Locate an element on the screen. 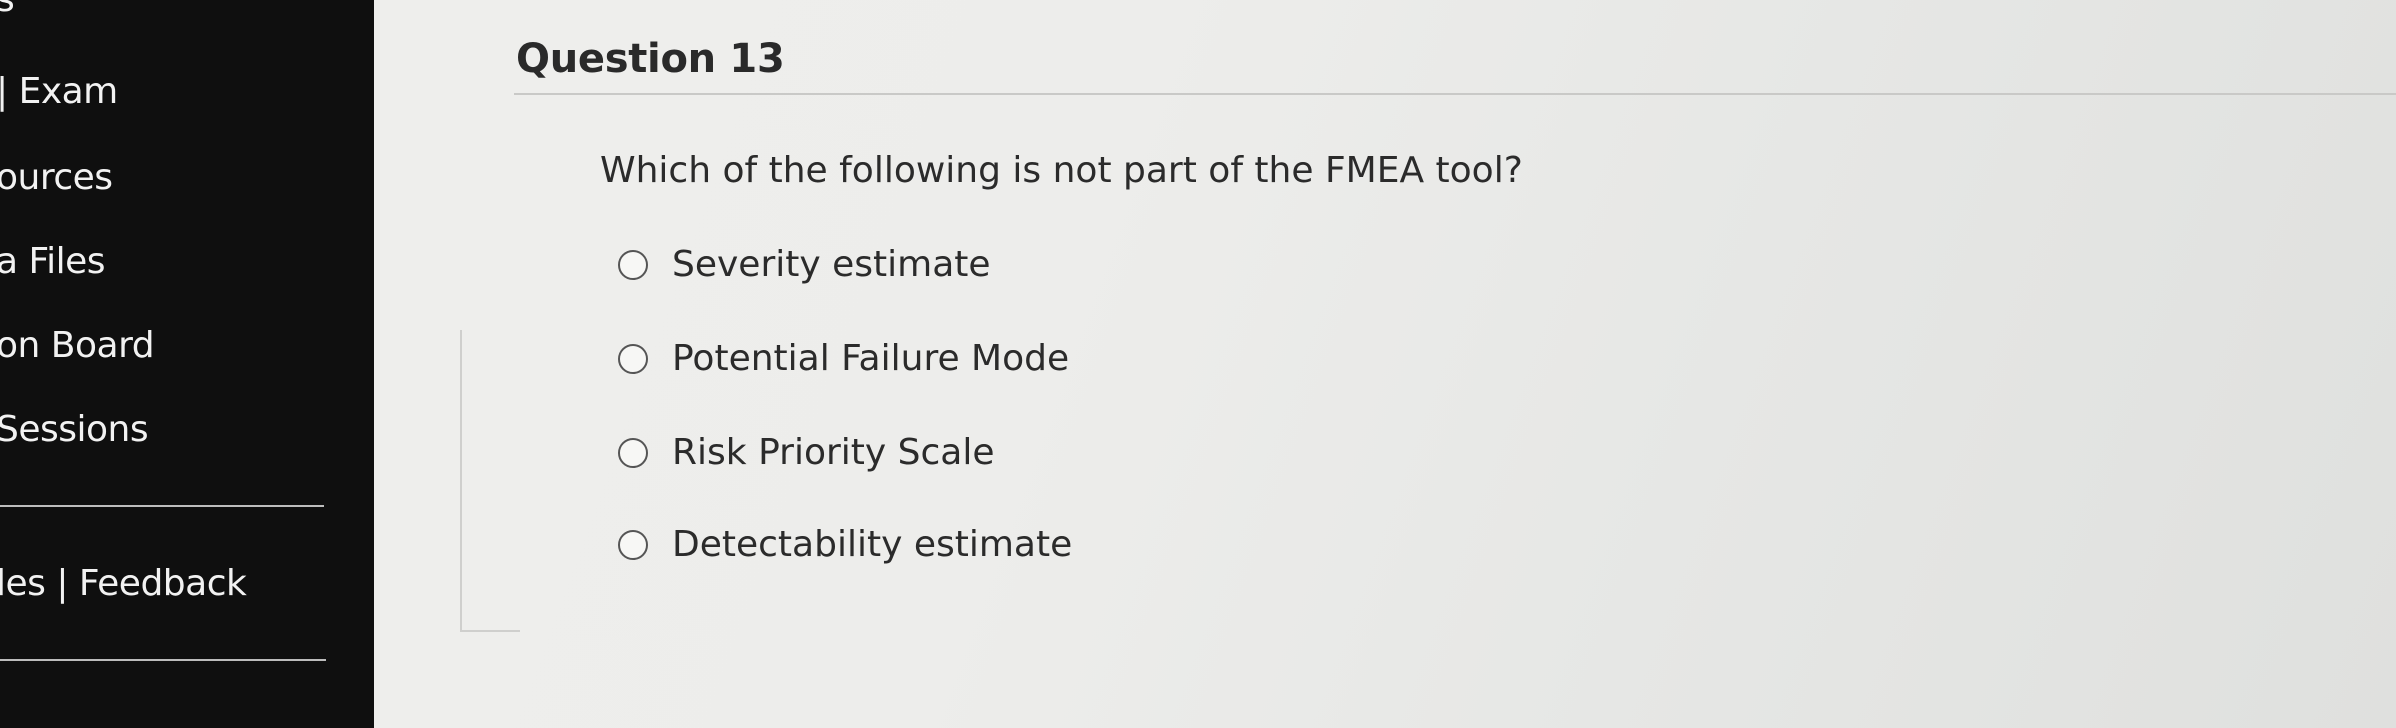 The image size is (2396, 728). answer-option: Risk Priority Scale is located at coordinates (806, 452).